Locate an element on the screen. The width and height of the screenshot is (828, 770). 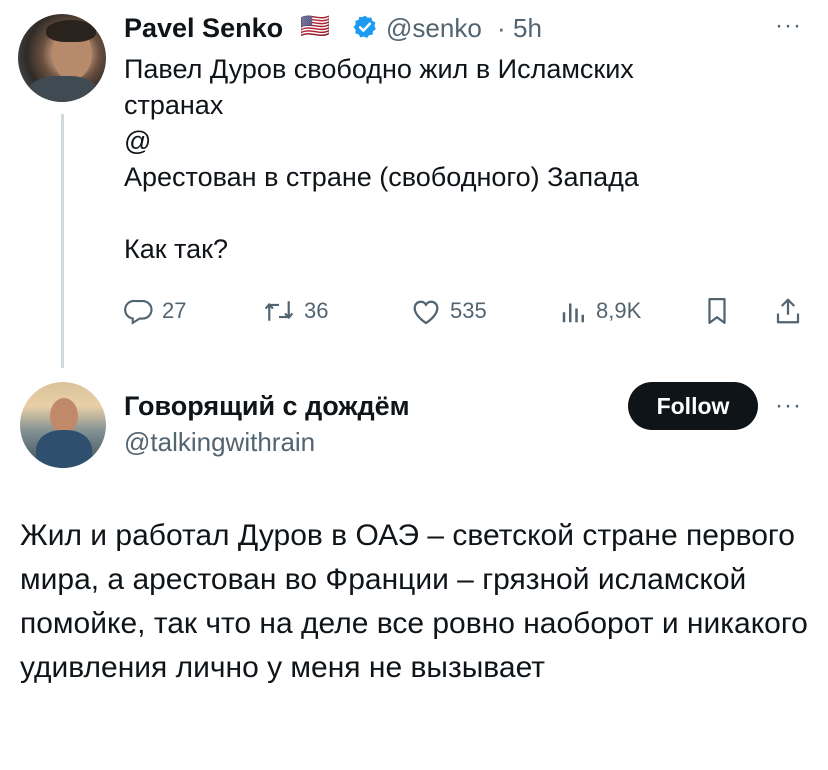
repost-count: 36 is located at coordinates (316, 310).